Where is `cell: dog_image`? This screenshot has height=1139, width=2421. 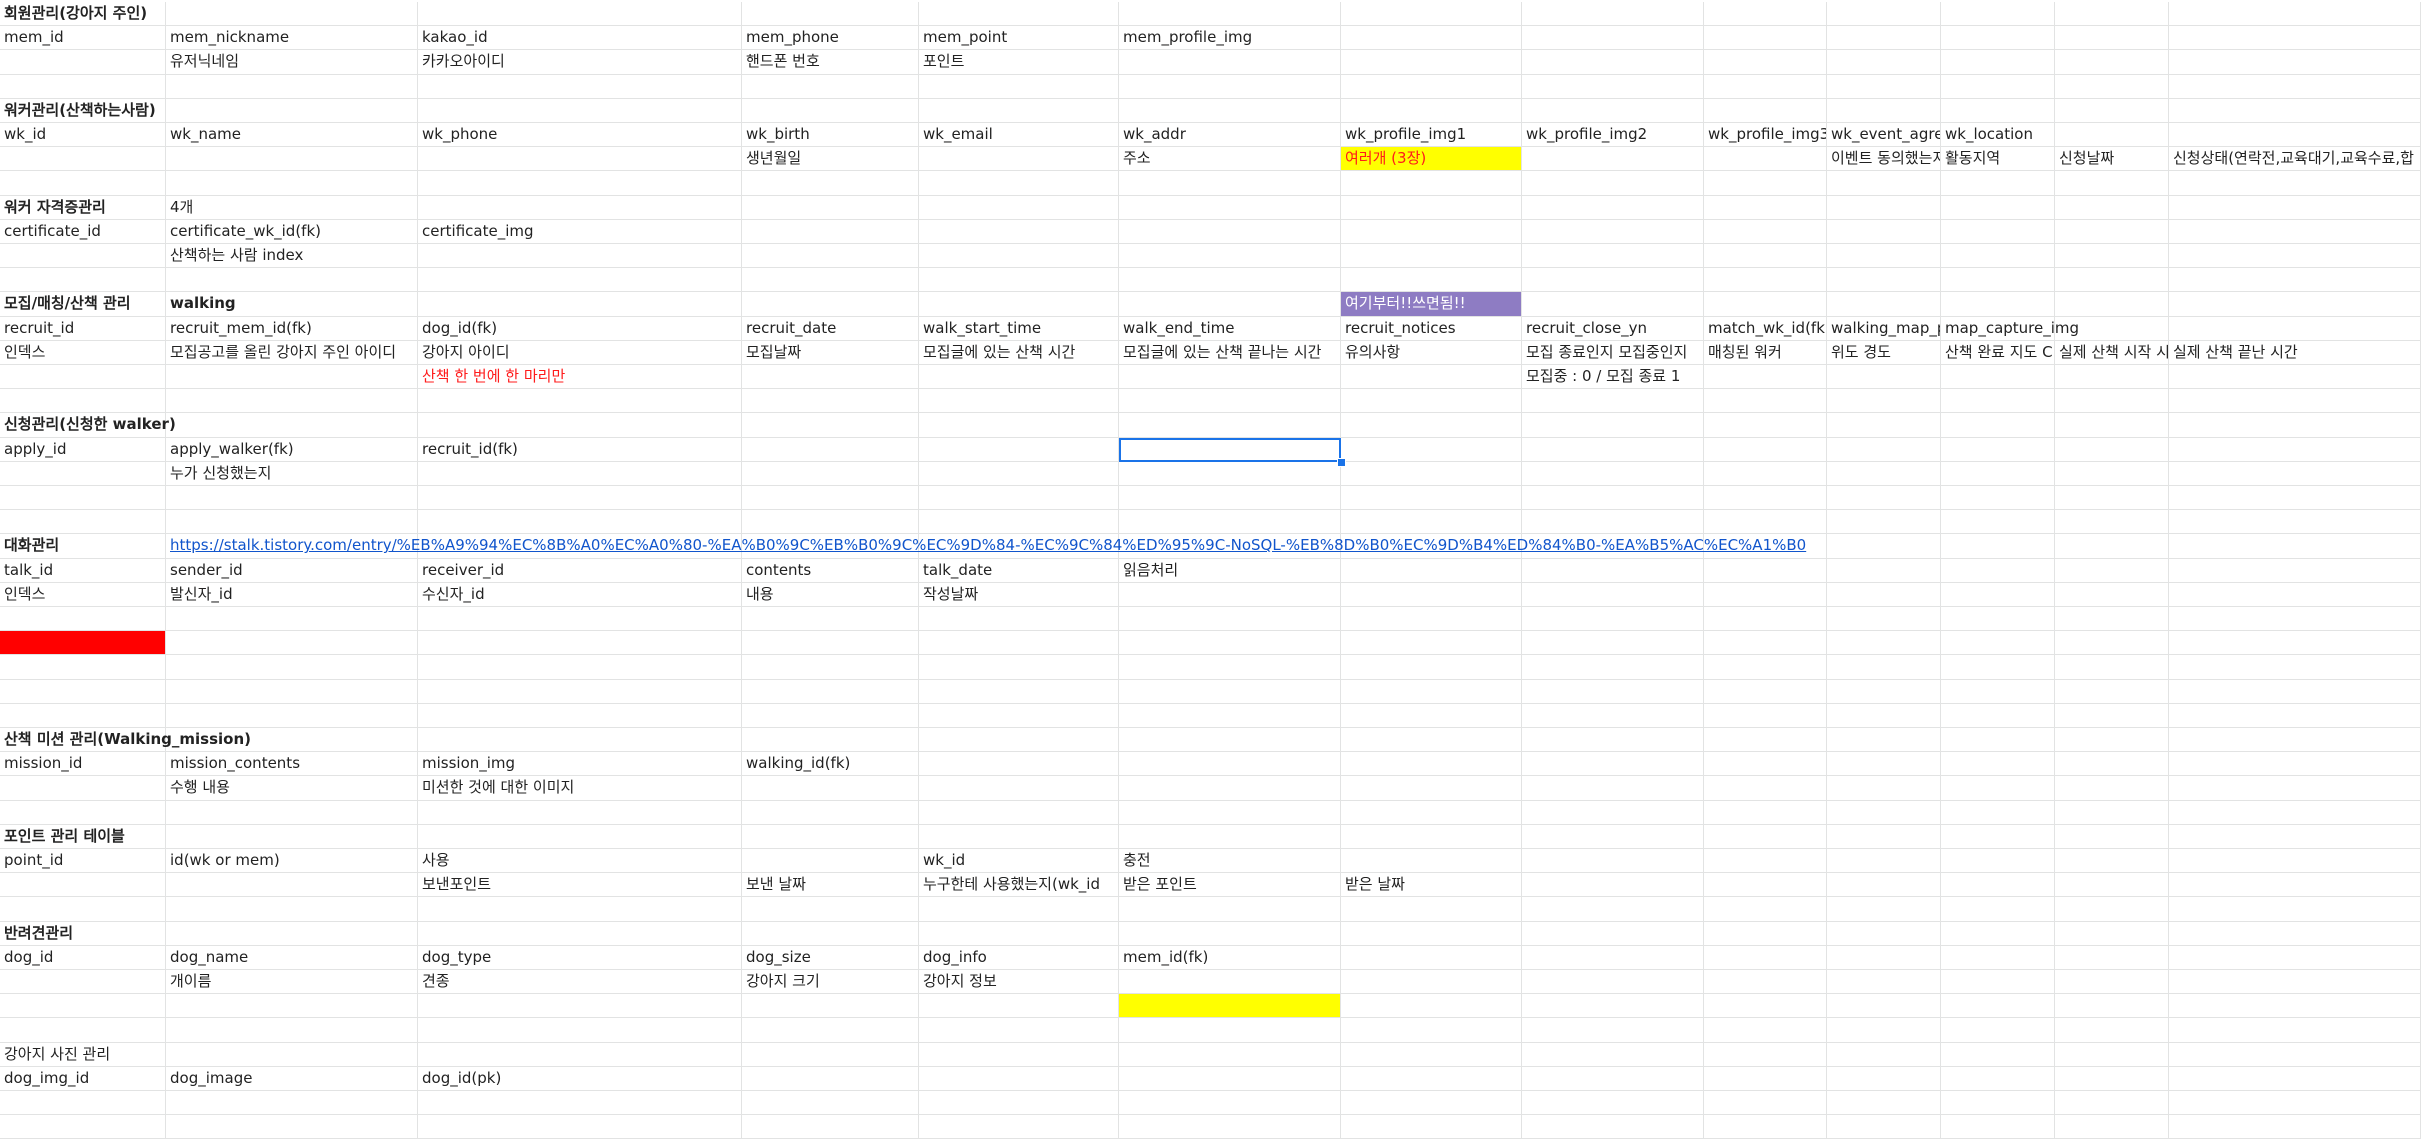
cell: dog_image is located at coordinates (292, 1078).